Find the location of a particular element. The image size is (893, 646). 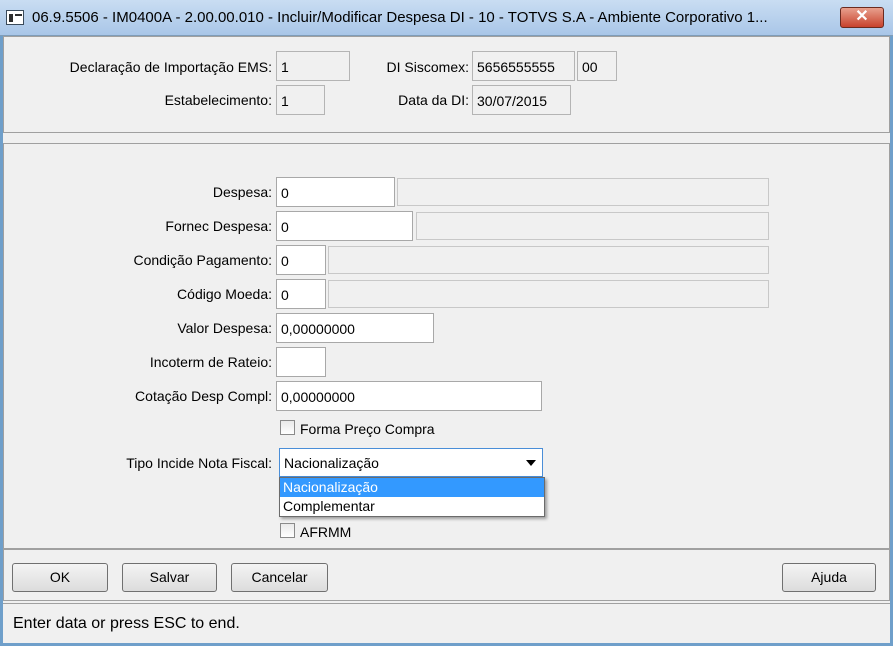

condicao-description-field is located at coordinates (548, 260).